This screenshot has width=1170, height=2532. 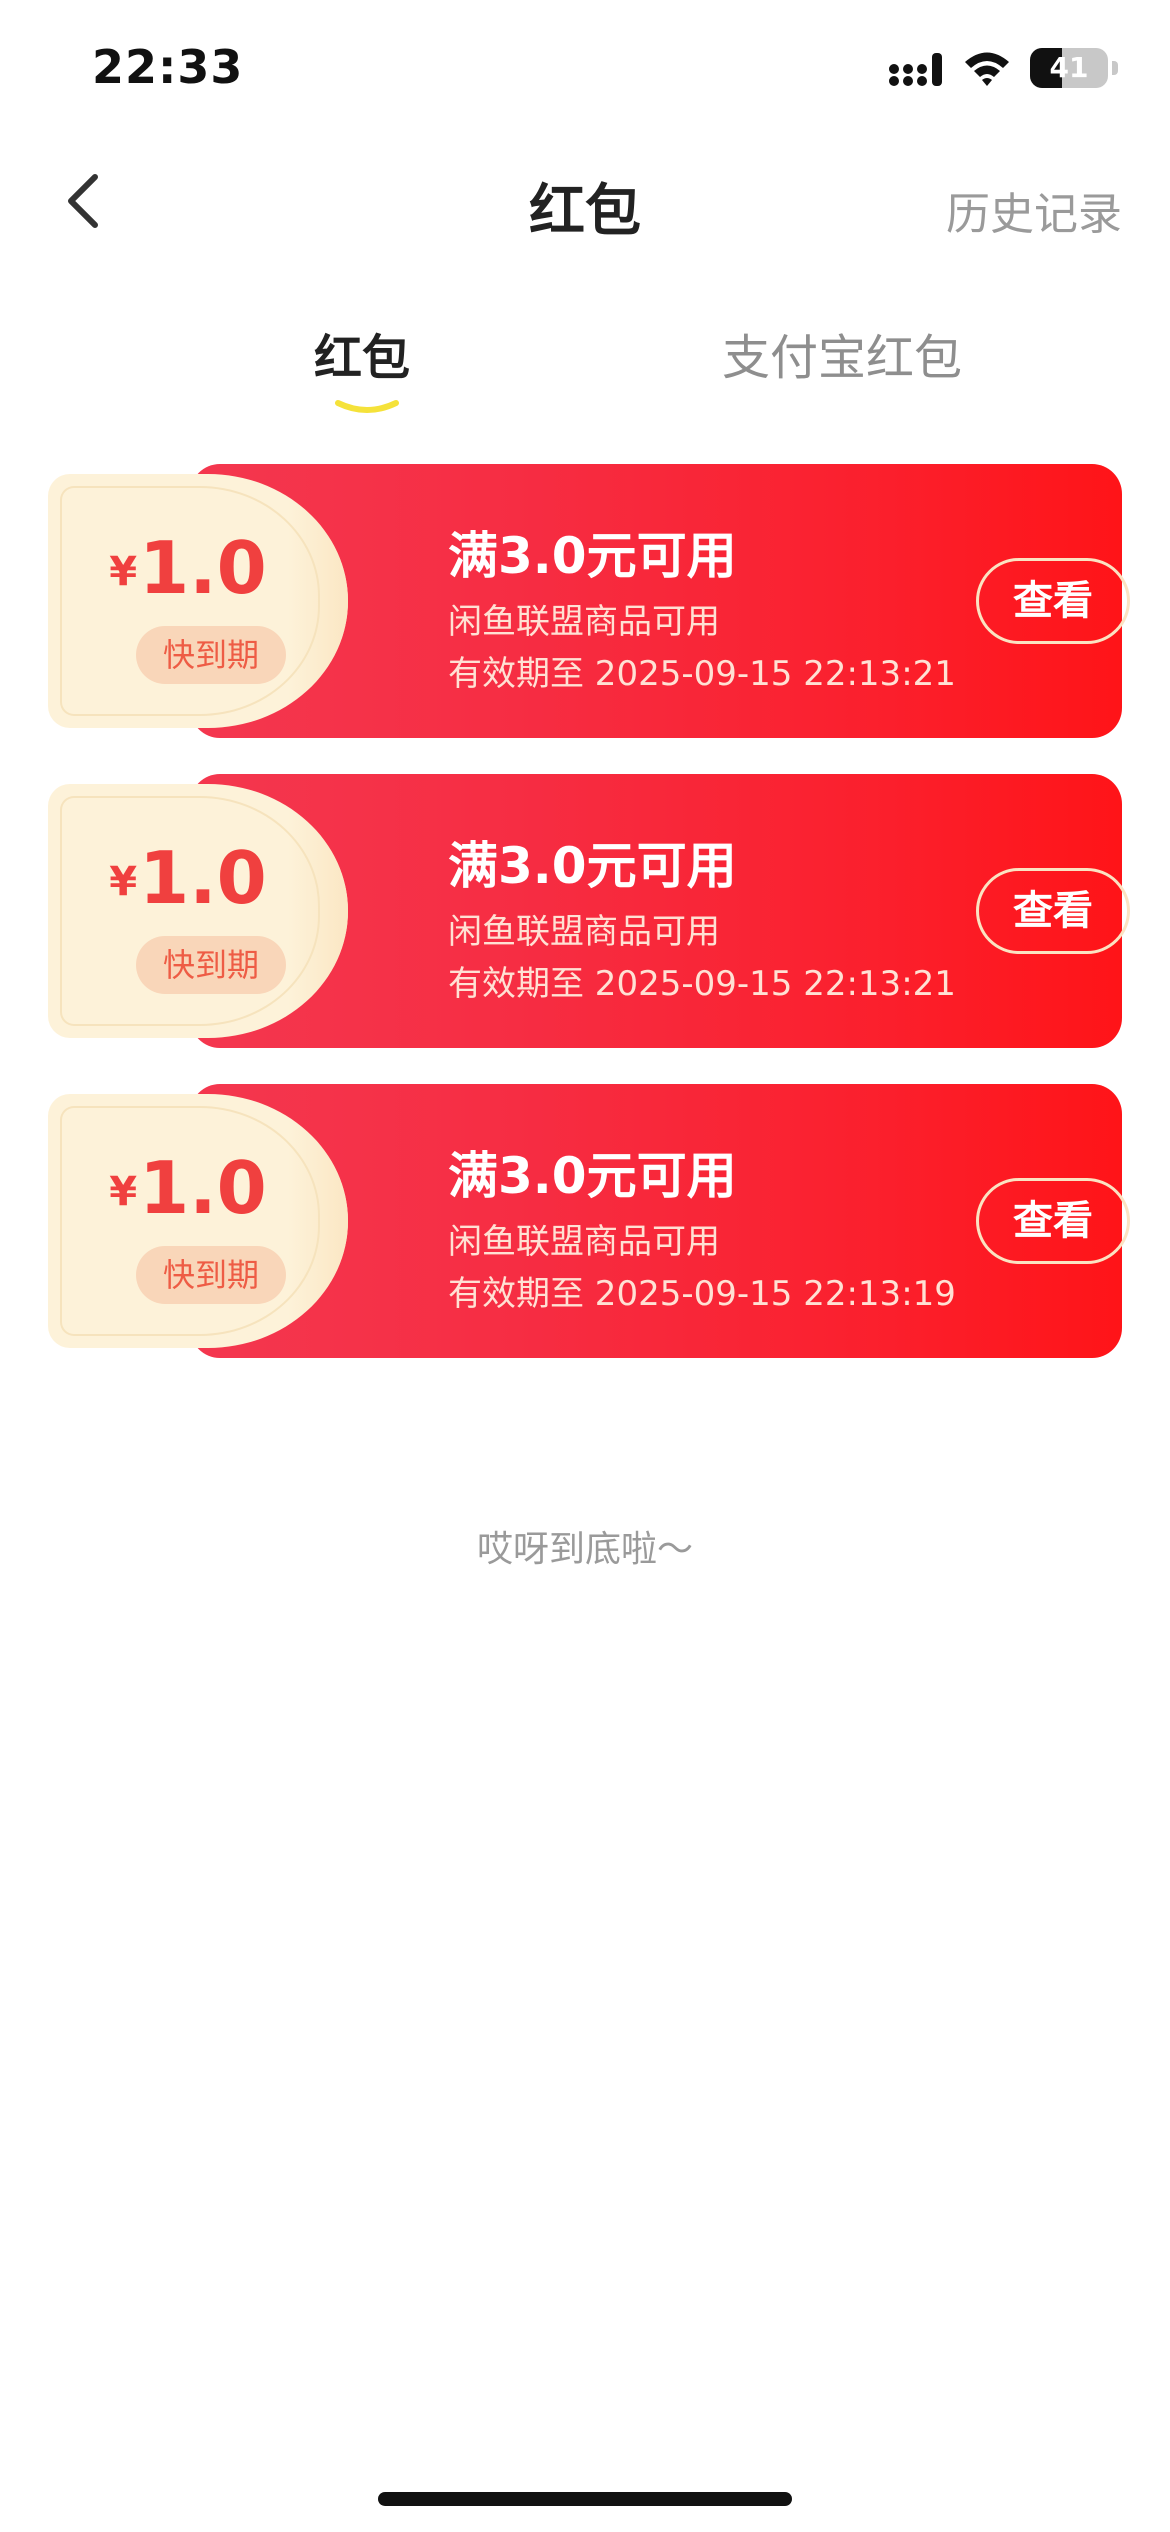 I want to click on battery-icon: 41, so click(x=1069, y=68).